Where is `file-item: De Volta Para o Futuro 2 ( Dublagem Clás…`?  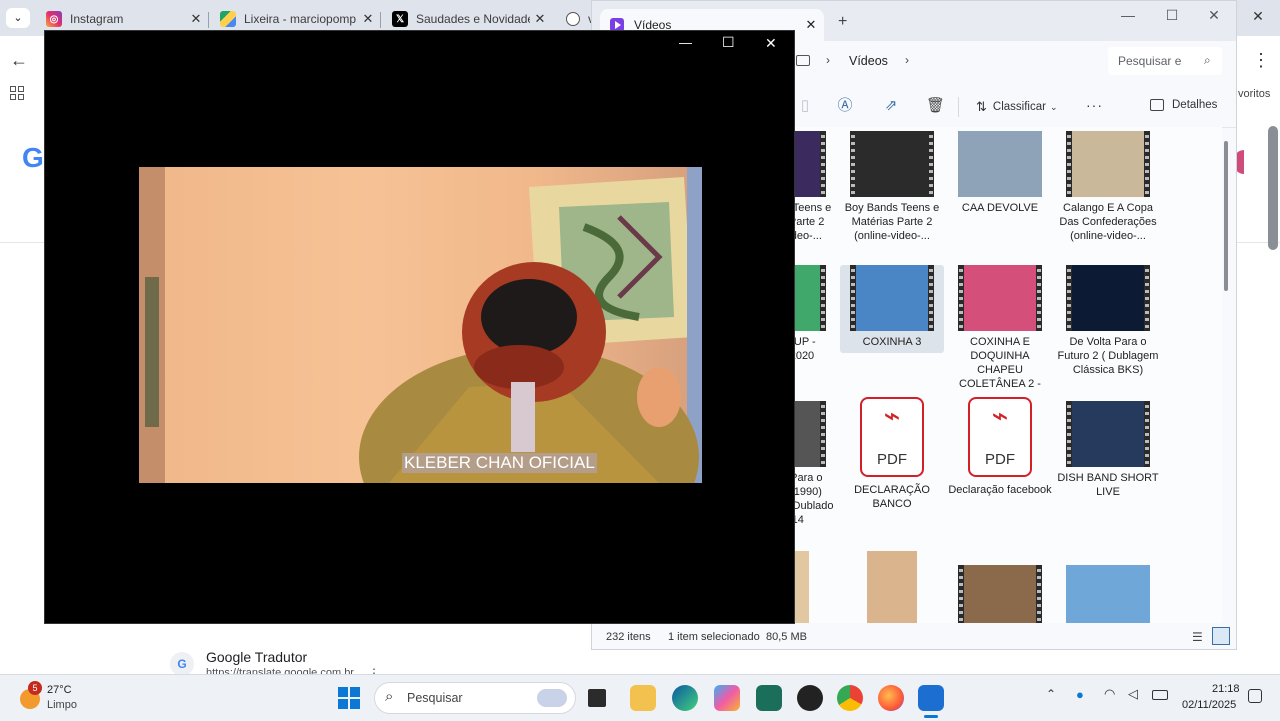 file-item: De Volta Para o Futuro 2 ( Dublagem Clás… is located at coordinates (1108, 321).